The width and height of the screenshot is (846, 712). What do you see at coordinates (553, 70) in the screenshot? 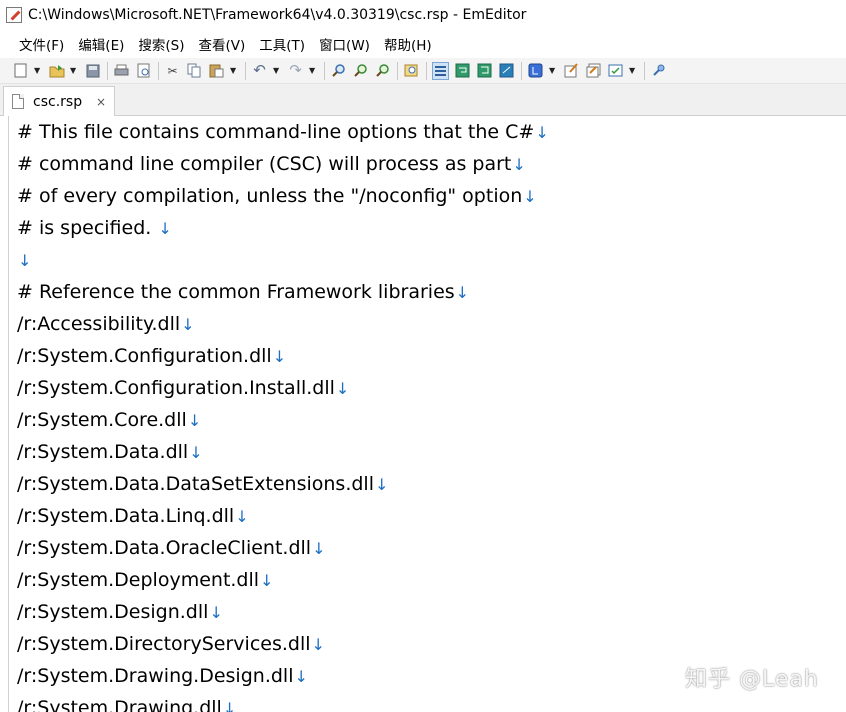
I see `encoding-dropdown-icon: ▼` at bounding box center [553, 70].